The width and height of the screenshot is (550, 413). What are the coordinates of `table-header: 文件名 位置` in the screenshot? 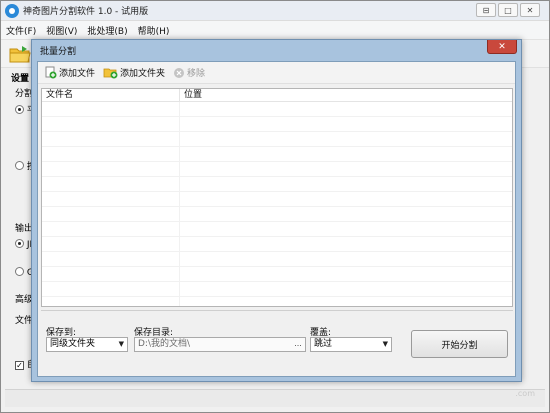 It's located at (277, 95).